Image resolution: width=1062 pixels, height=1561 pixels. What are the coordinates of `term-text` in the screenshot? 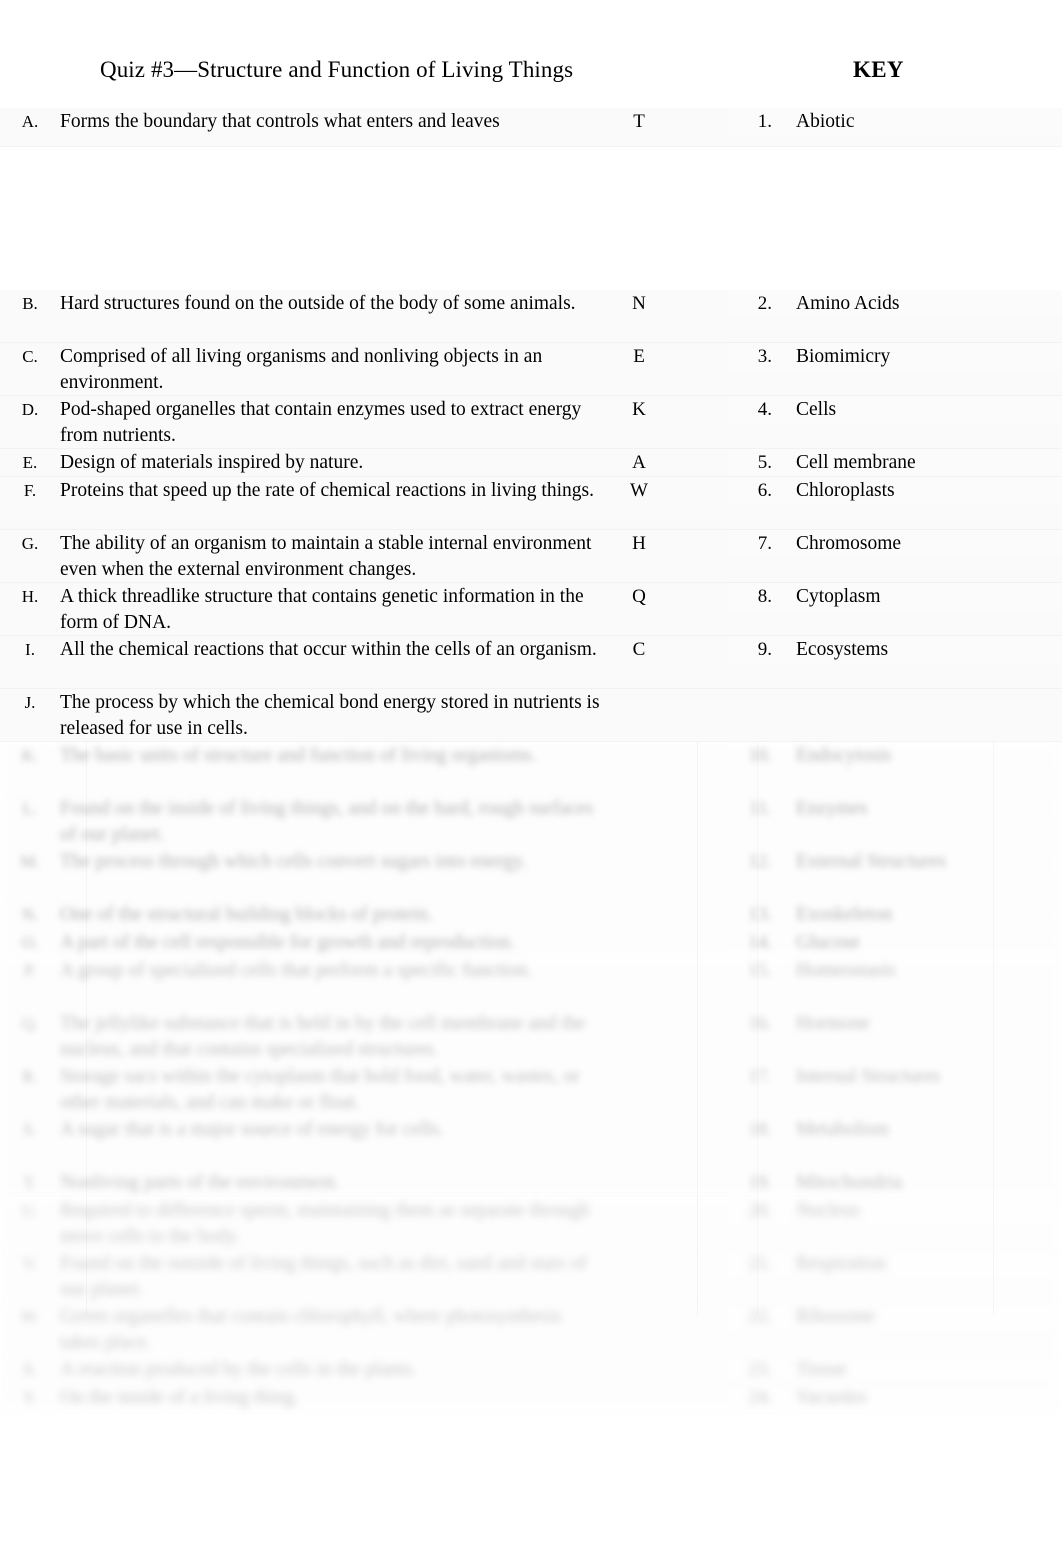 It's located at (919, 689).